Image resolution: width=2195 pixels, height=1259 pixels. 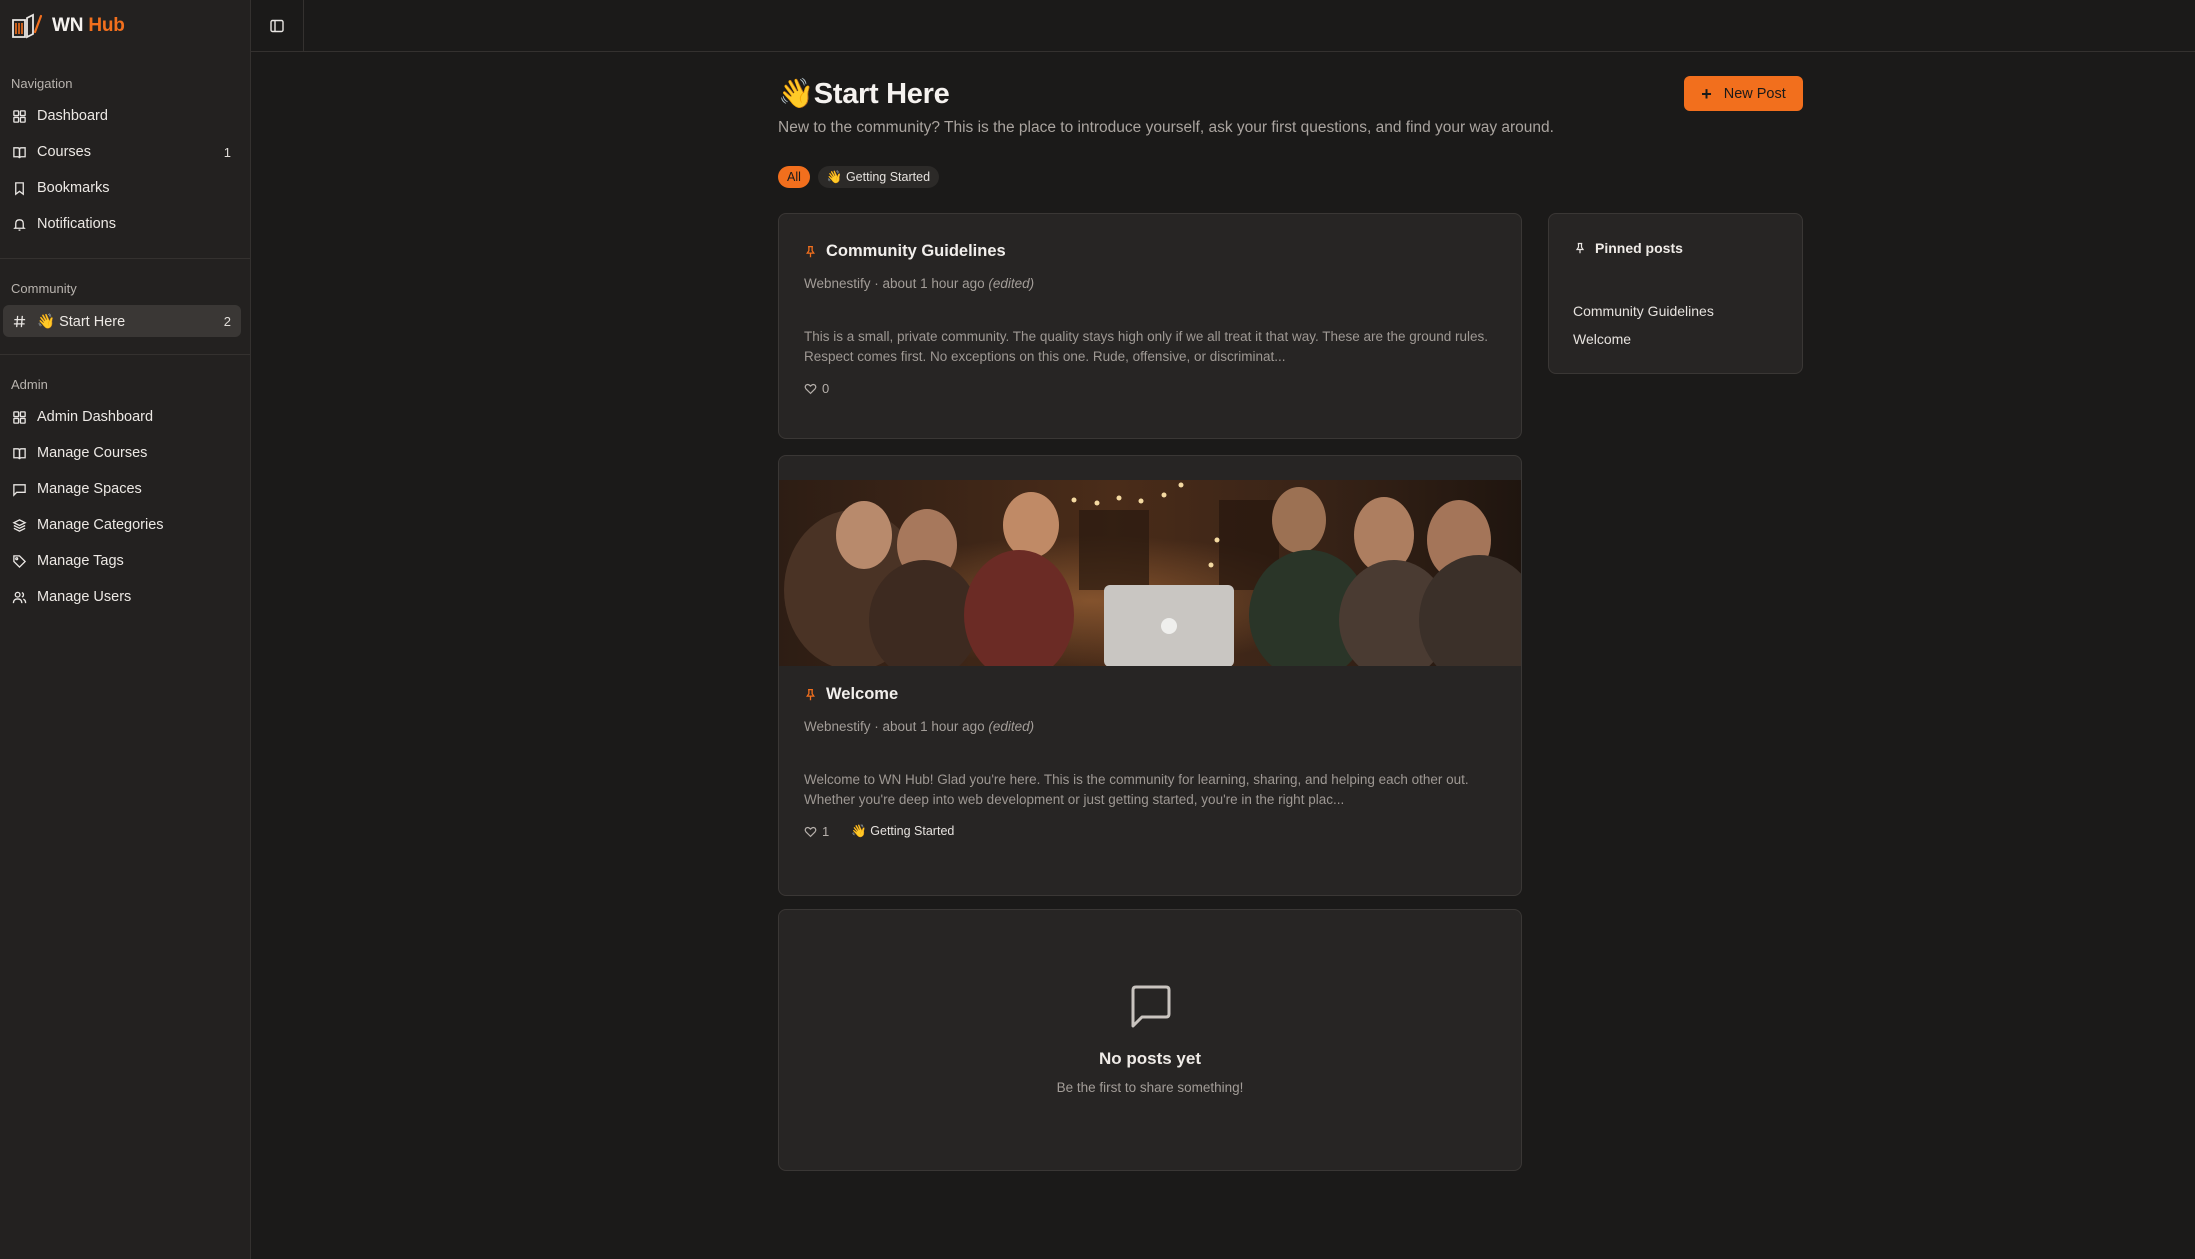 What do you see at coordinates (84, 597) in the screenshot?
I see `sidebar-item-label: Manage Users` at bounding box center [84, 597].